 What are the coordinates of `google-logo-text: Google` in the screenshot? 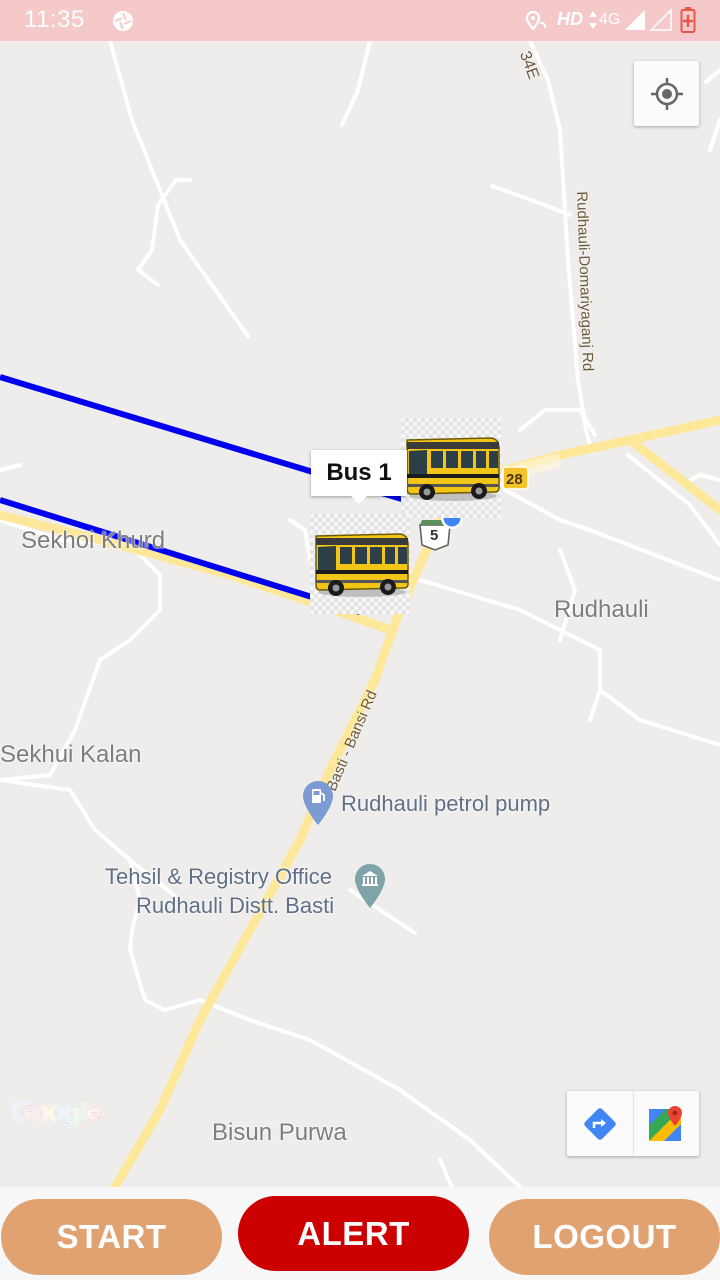 It's located at (56, 1112).